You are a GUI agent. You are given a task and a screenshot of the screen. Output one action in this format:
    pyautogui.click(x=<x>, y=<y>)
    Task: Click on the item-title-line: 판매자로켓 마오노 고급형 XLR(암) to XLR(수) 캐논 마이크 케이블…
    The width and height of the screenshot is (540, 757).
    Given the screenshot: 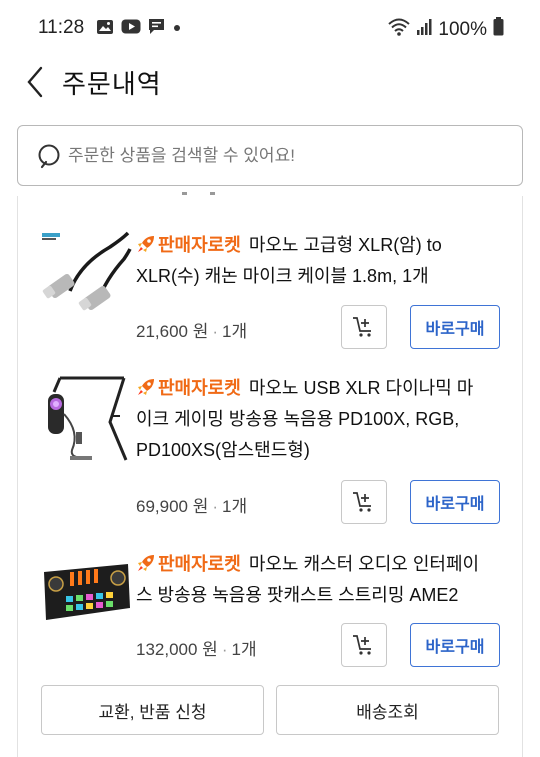 What is the action you would take?
    pyautogui.click(x=312, y=261)
    